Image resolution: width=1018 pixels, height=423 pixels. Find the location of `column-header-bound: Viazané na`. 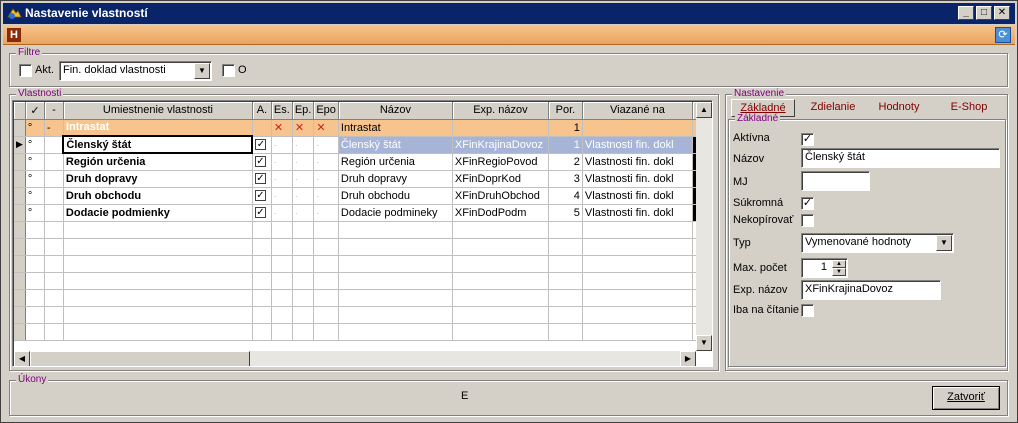

column-header-bound: Viazané na is located at coordinates (637, 111).